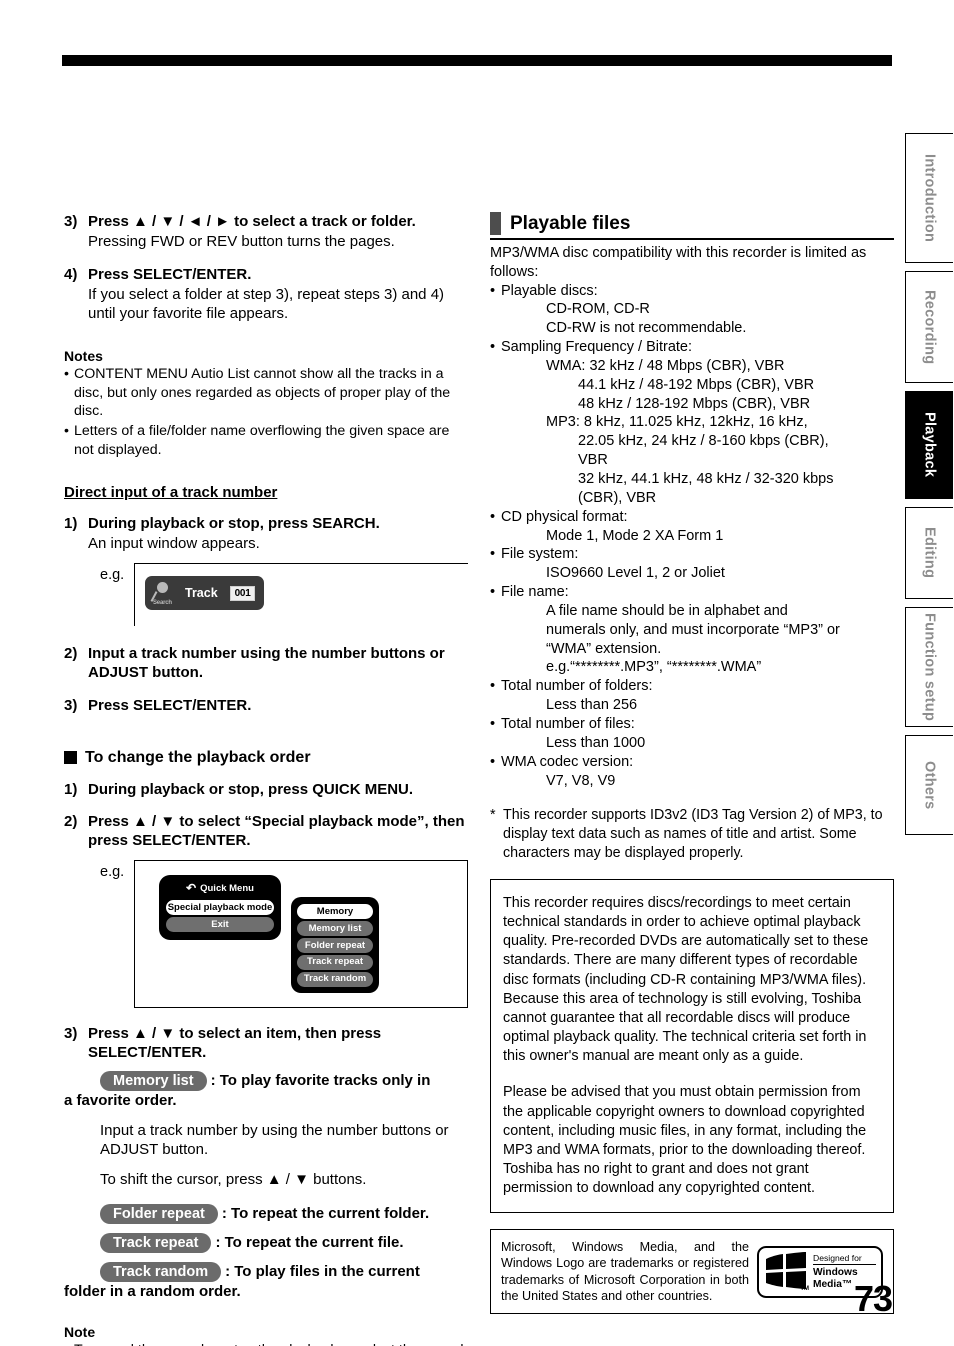 Image resolution: width=954 pixels, height=1346 pixels. I want to click on mode-description: : To play favorite tracks only in, so click(320, 1081).